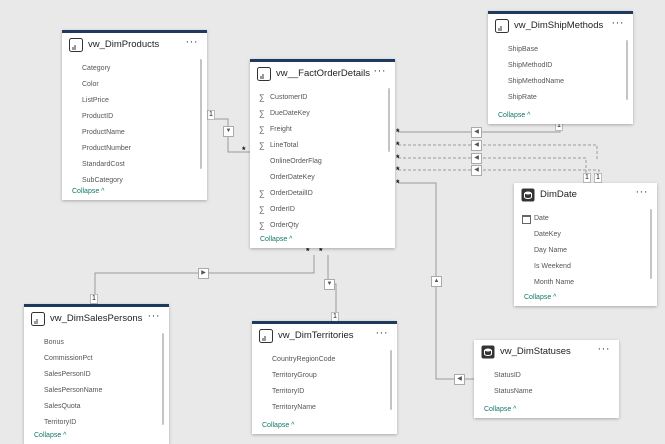  Describe the element at coordinates (324, 408) in the screenshot. I see `field-row: TerritoryName` at that location.